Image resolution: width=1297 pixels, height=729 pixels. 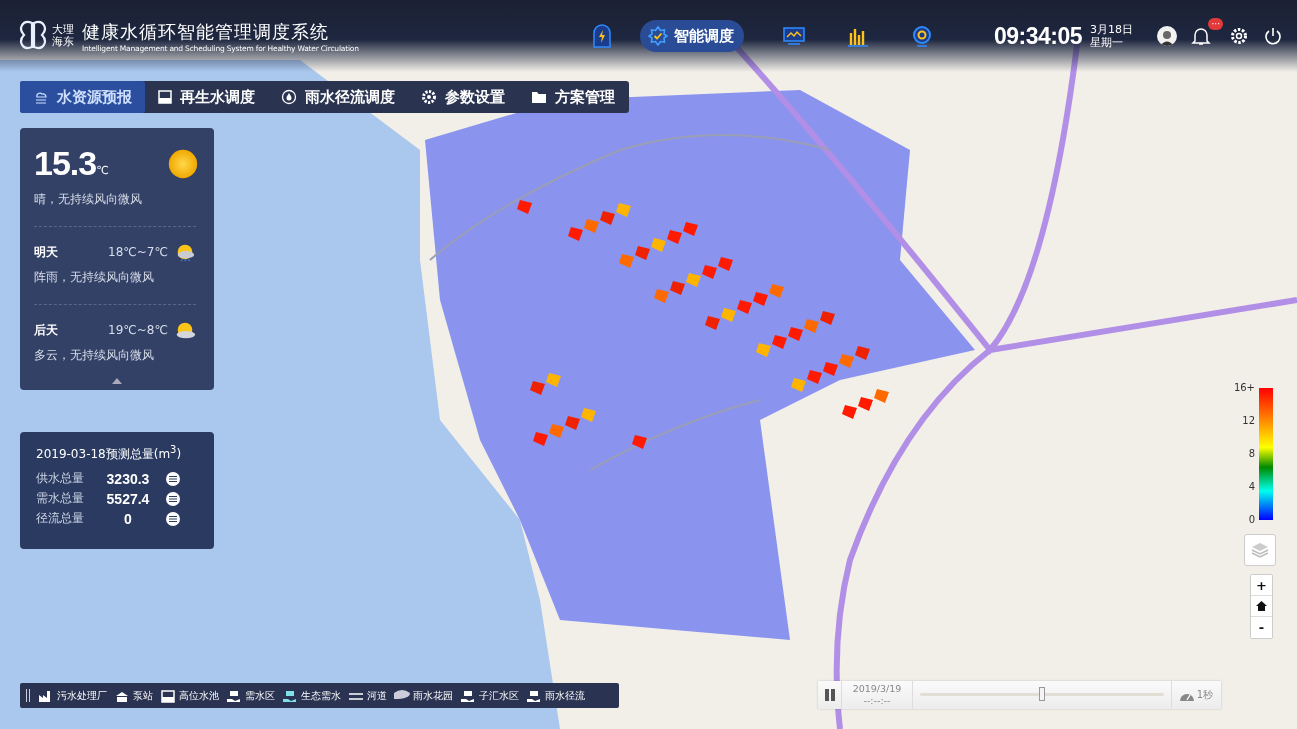 What do you see at coordinates (433, 695) in the screenshot?
I see `legend-label: 雨水花园` at bounding box center [433, 695].